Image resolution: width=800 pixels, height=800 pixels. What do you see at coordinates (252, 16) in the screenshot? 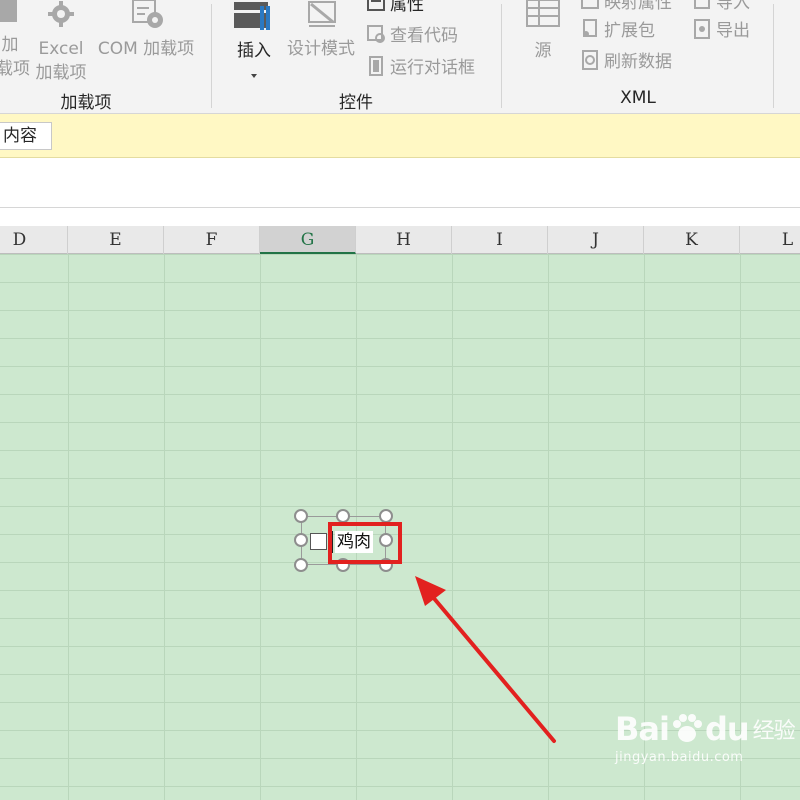
I see `toolbox-icon` at bounding box center [252, 16].